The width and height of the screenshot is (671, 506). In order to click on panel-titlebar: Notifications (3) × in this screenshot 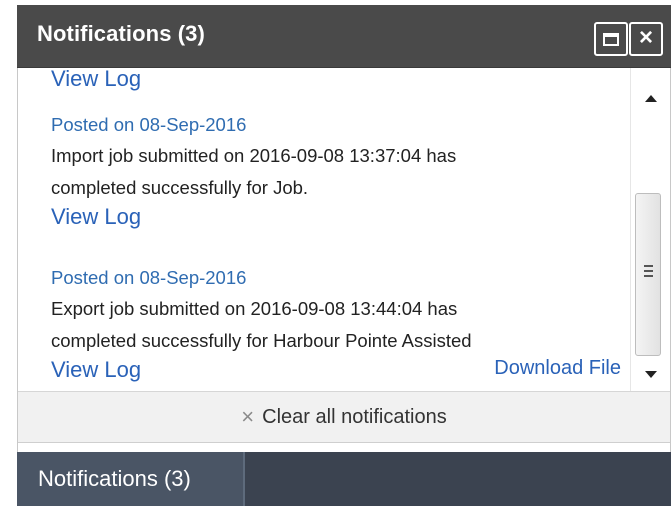, I will do `click(344, 36)`.